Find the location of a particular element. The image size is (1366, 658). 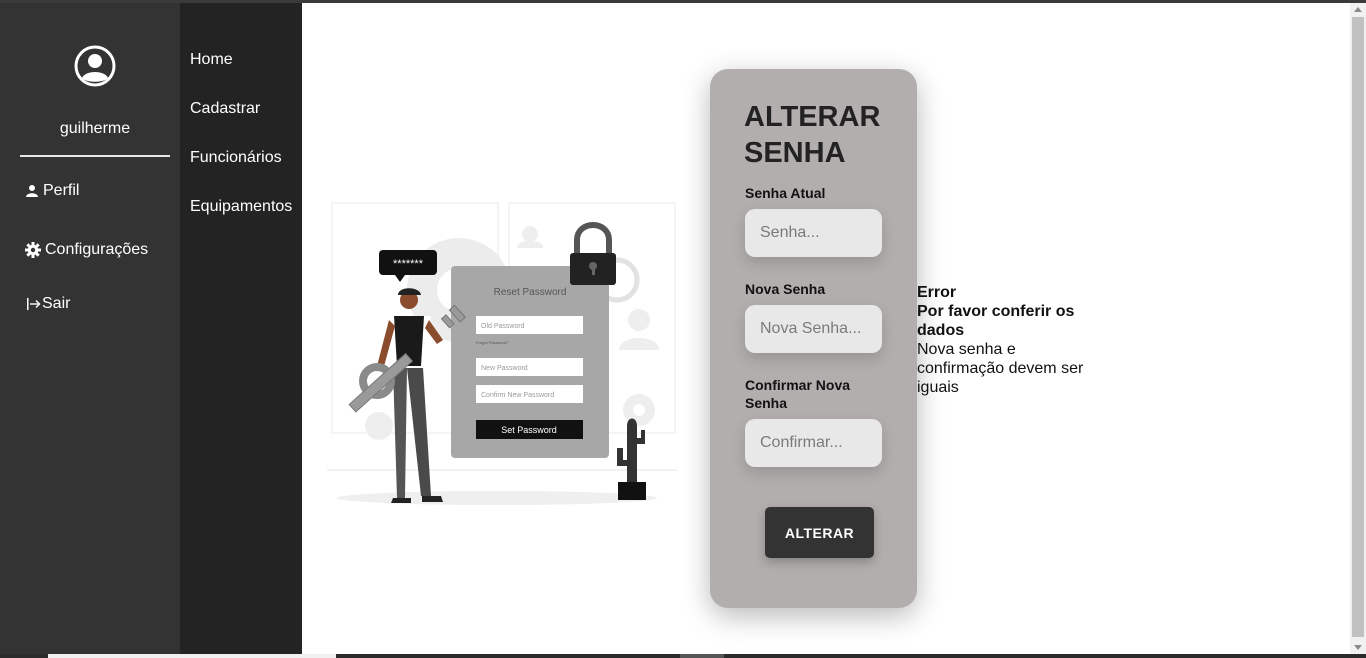

scroll-thumb is located at coordinates (1358, 327).